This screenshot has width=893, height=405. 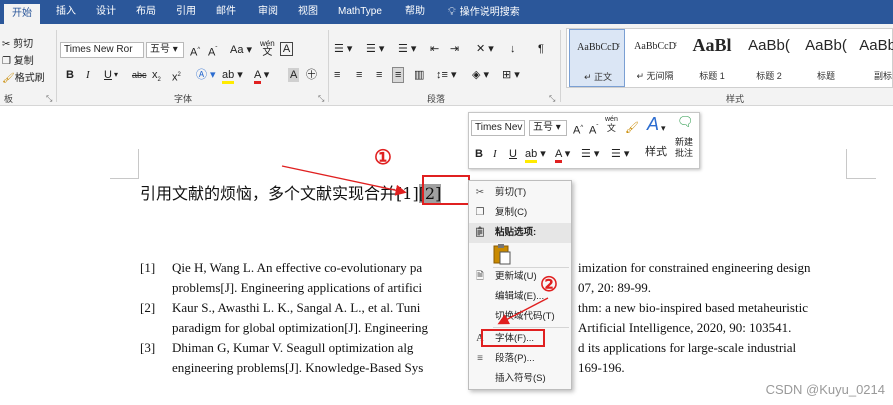 I want to click on menu-item-copy: ❐ 复制(C), so click(x=520, y=213).